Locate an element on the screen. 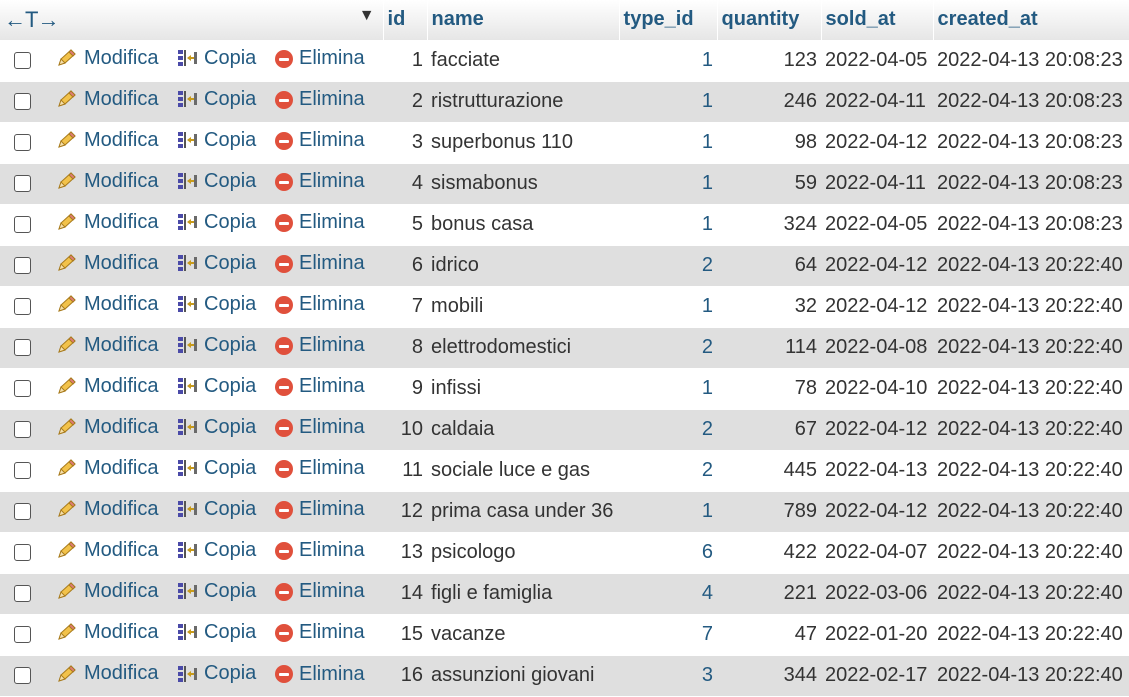 This screenshot has width=1129, height=697. cell-quantity: 221 is located at coordinates (769, 593).